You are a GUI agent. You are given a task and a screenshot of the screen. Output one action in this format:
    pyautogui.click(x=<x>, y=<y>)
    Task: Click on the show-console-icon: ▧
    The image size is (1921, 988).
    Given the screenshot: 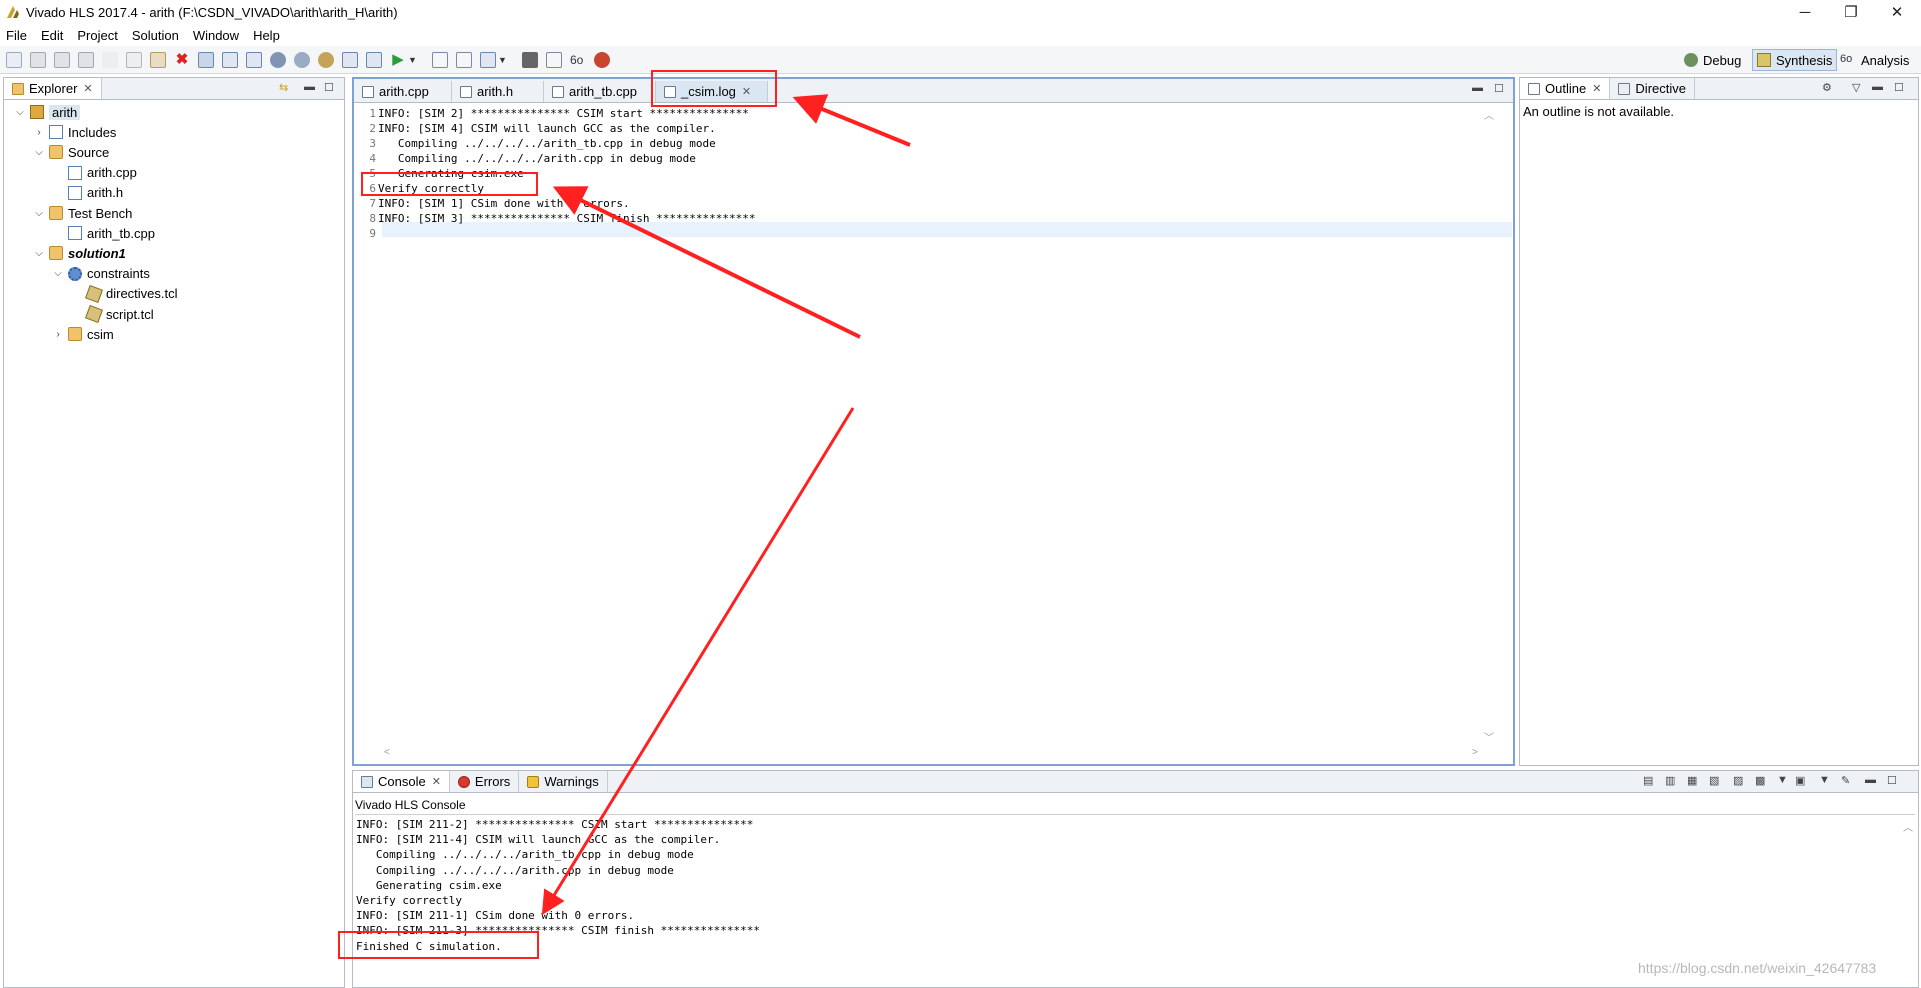 What is the action you would take?
    pyautogui.click(x=1714, y=780)
    